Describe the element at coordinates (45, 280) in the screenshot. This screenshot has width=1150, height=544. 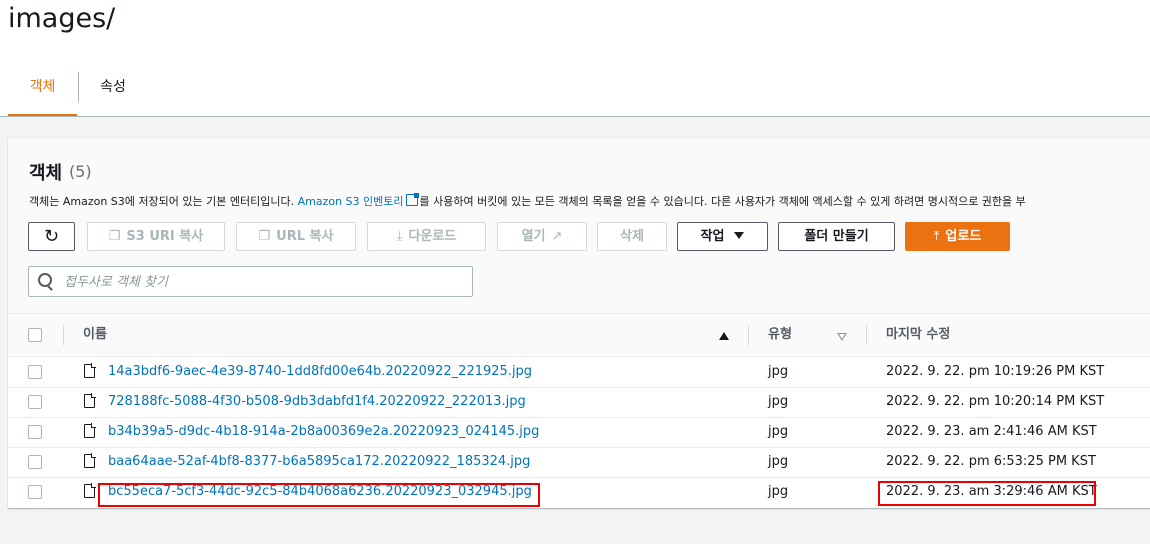
I see `search-icon` at that location.